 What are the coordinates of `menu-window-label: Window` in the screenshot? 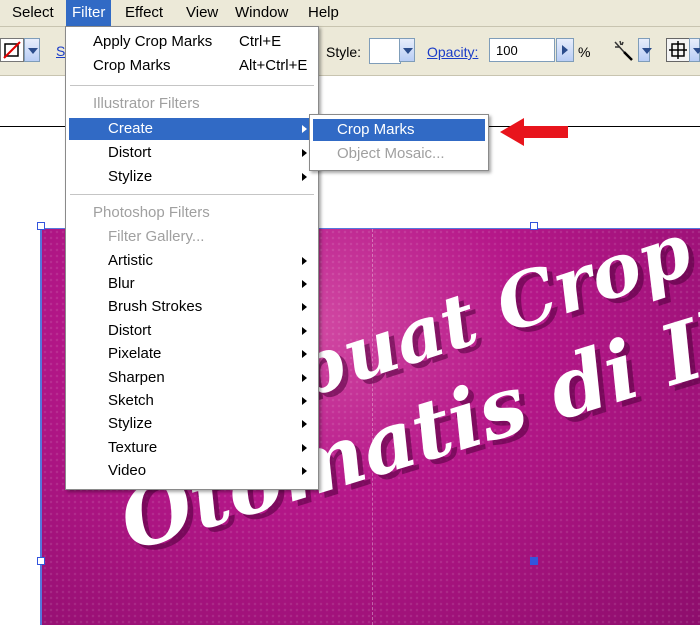 It's located at (262, 12).